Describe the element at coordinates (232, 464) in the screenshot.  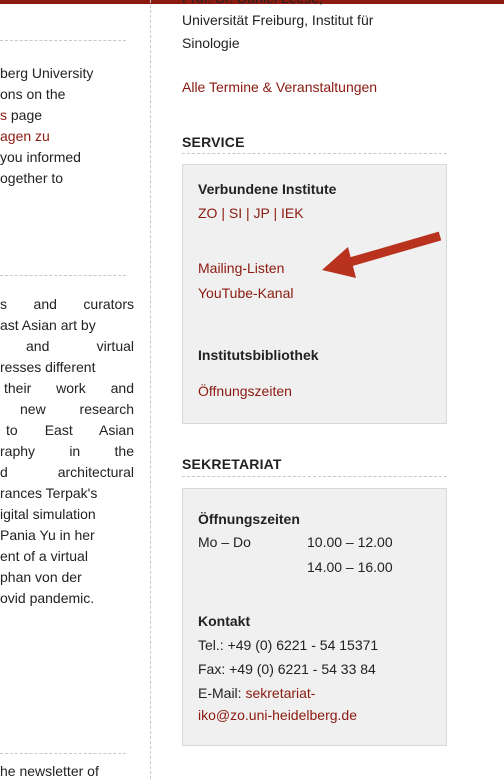
I see `sekretariat-heading: SEKRETARIAT` at that location.